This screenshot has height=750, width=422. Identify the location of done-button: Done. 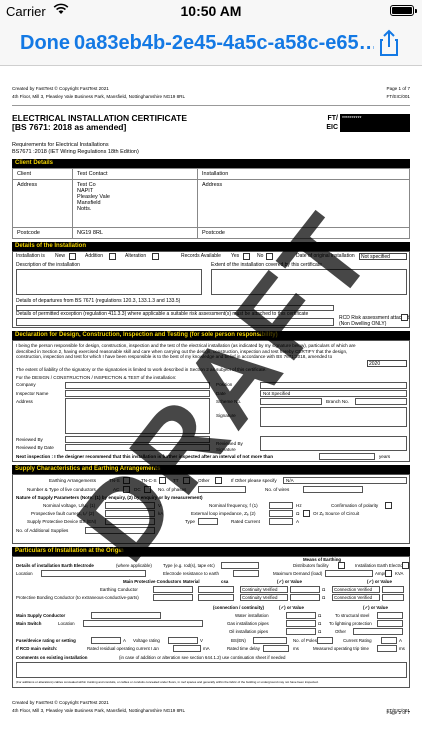
(45, 43).